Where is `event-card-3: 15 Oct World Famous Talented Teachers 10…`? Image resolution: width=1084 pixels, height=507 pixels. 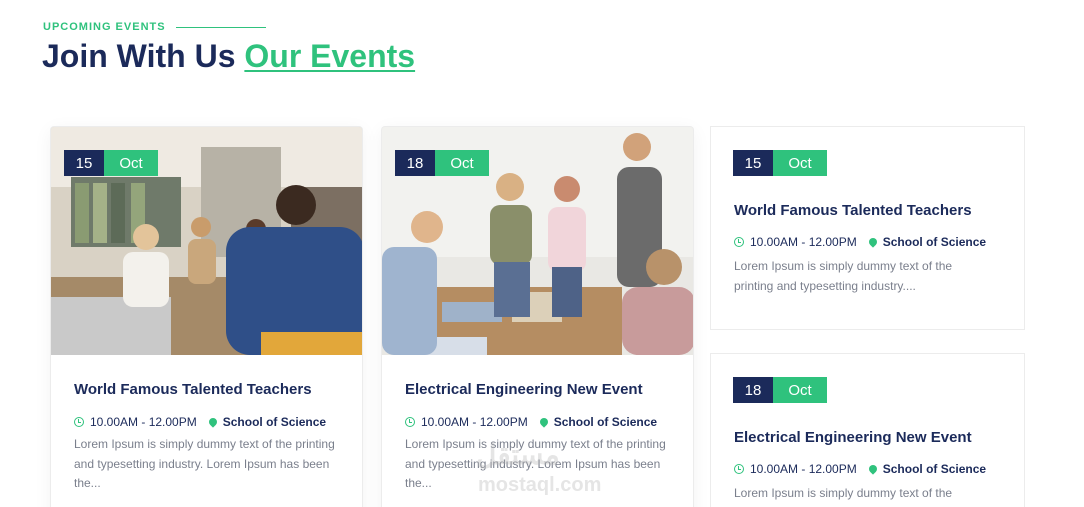 event-card-3: 15 Oct World Famous Talented Teachers 10… is located at coordinates (867, 228).